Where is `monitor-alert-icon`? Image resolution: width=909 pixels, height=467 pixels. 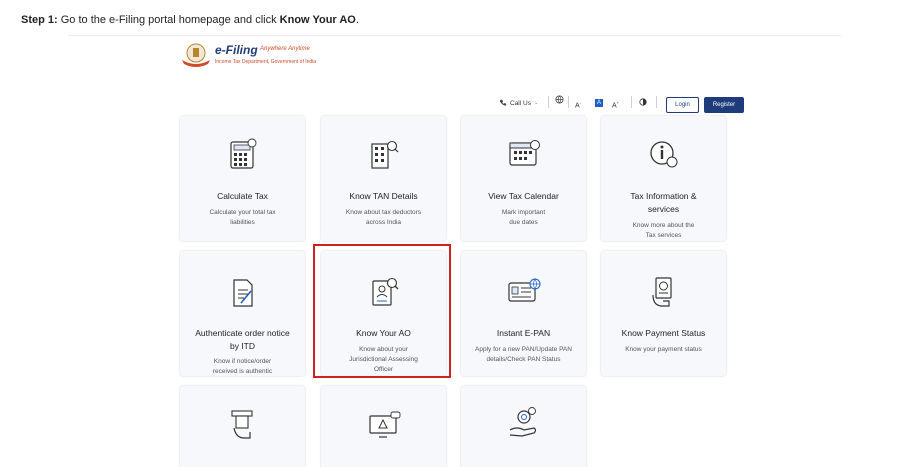 monitor-alert-icon is located at coordinates (384, 424).